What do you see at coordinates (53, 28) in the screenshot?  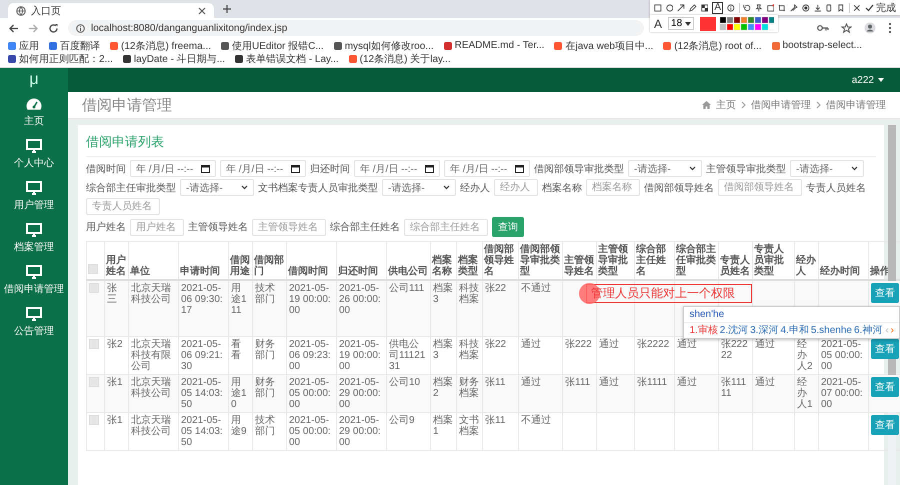 I see `reload-icon` at bounding box center [53, 28].